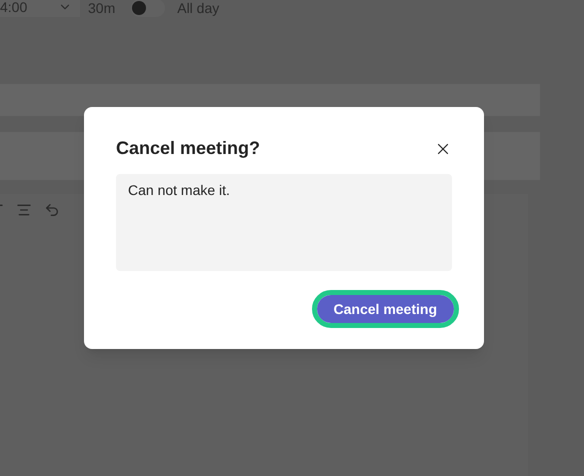 The width and height of the screenshot is (584, 476). I want to click on all-day-toggle, so click(148, 8).